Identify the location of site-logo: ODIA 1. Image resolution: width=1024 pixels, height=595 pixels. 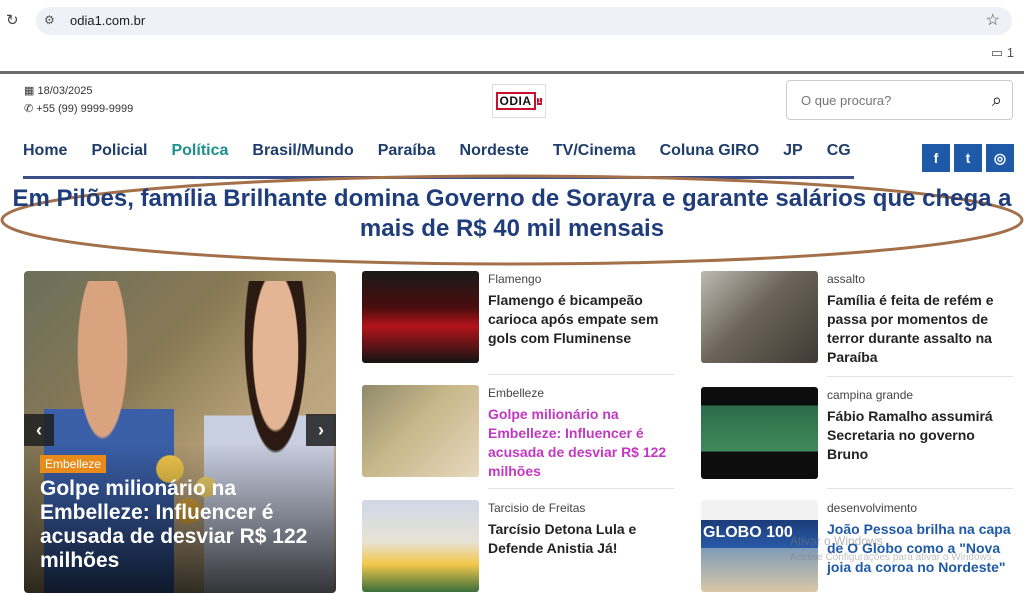
(519, 101).